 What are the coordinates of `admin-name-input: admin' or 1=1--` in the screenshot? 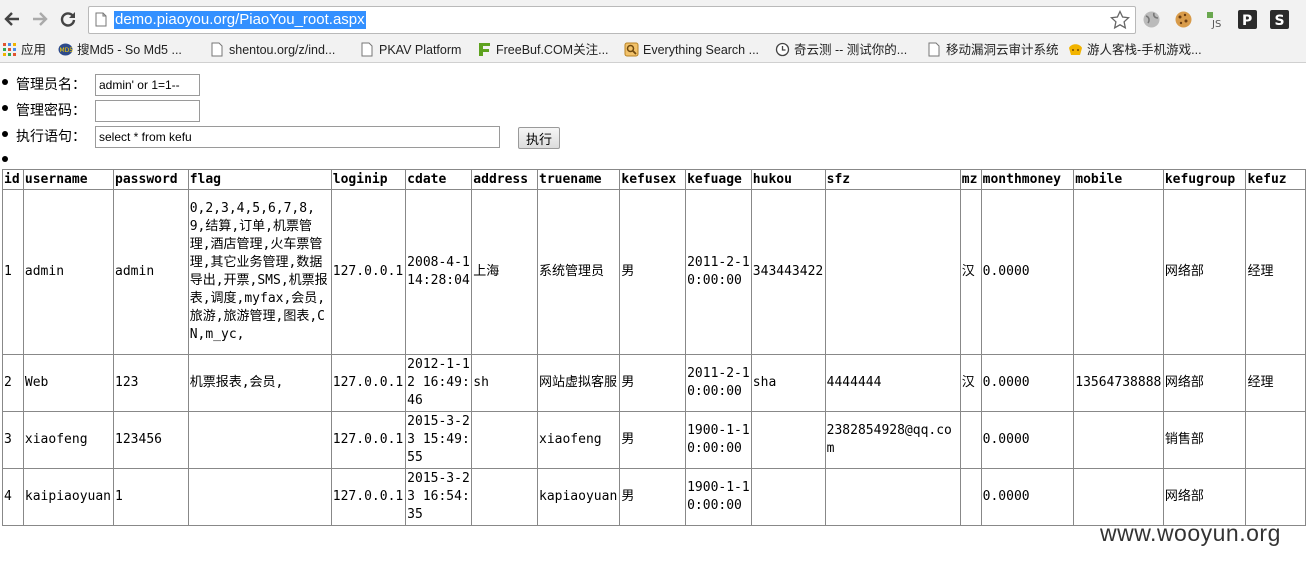 It's located at (147, 85).